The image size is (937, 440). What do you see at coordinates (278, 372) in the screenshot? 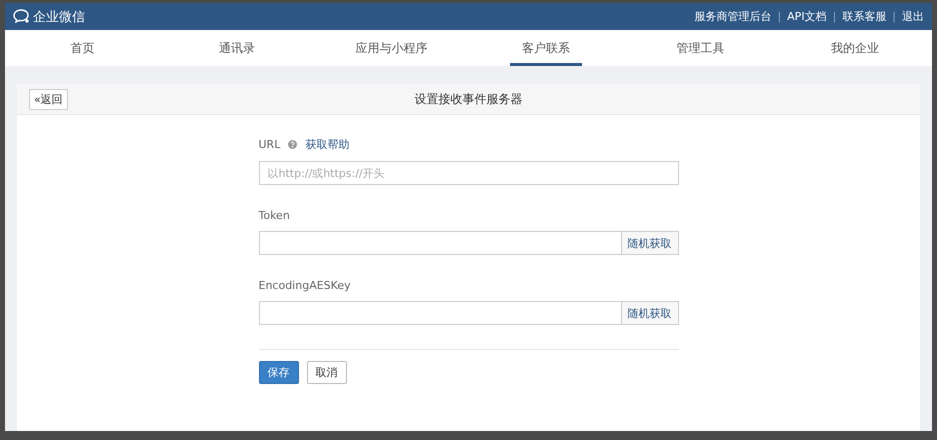
I see `save-button: 保存` at bounding box center [278, 372].